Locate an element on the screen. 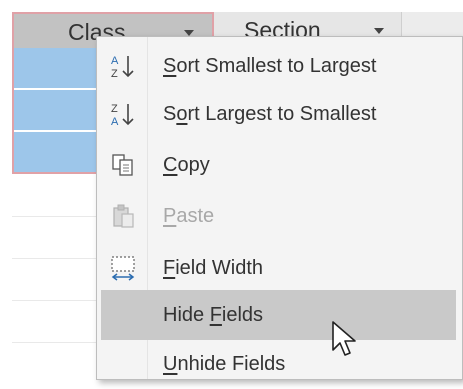 The width and height of the screenshot is (463, 389). menu-item-label: Sort Largest to Smallest is located at coordinates (270, 114).